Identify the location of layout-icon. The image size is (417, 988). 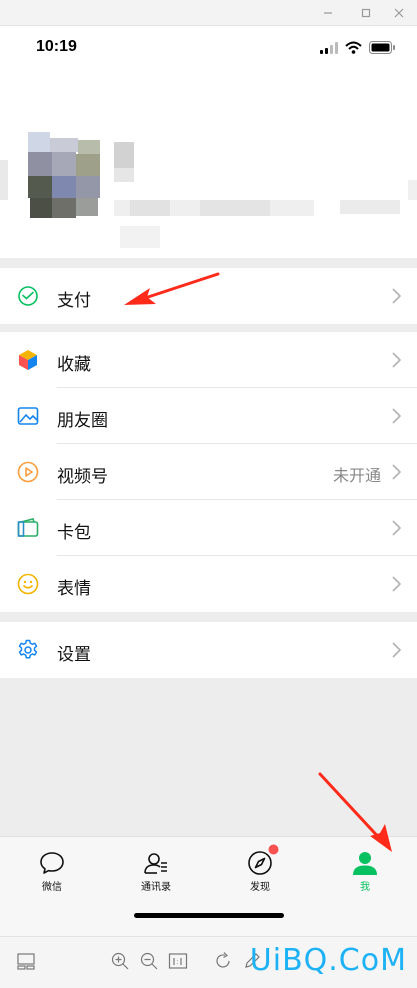
(26, 961).